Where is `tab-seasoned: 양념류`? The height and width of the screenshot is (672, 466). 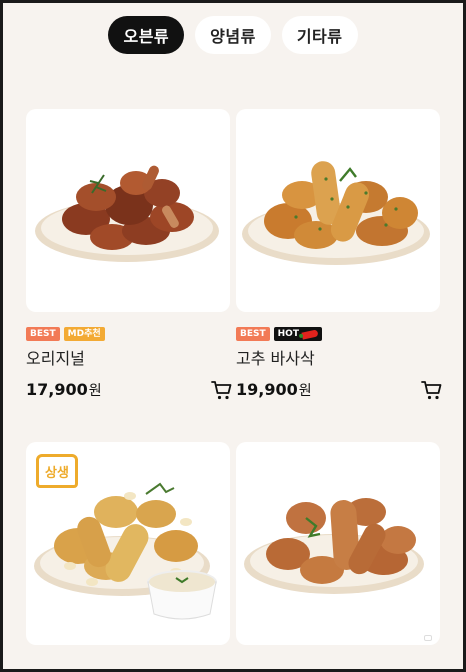
tab-seasoned: 양념류 is located at coordinates (233, 35).